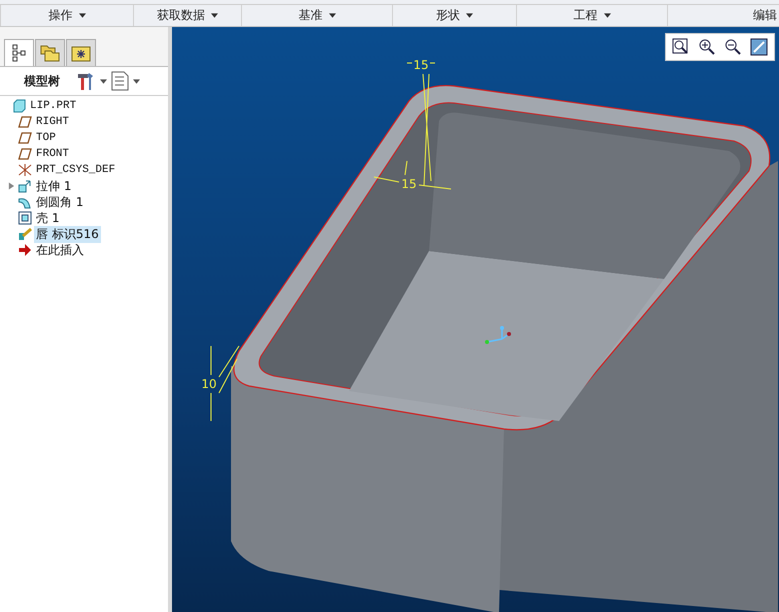  Describe the element at coordinates (591, 15) in the screenshot. I see `menu-item: 工程` at that location.